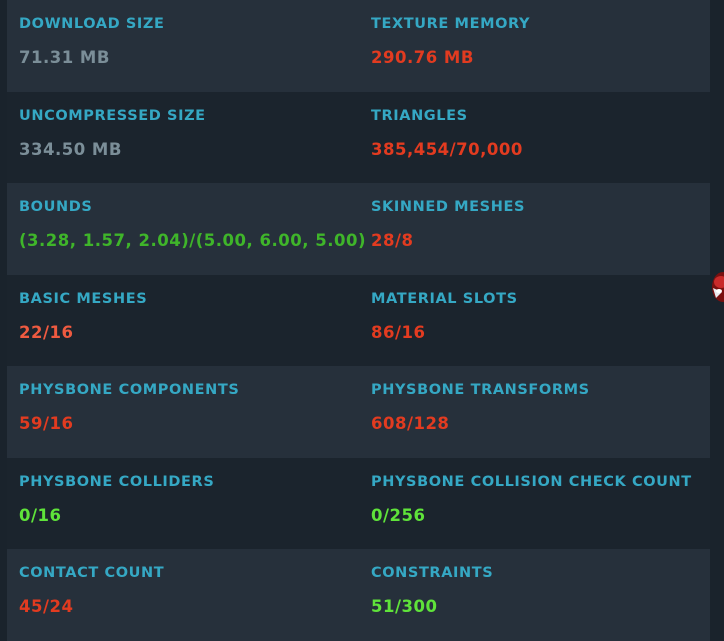  What do you see at coordinates (183, 46) in the screenshot?
I see `stat-download-size: DOWNLOAD SIZE 71.31 MB` at bounding box center [183, 46].